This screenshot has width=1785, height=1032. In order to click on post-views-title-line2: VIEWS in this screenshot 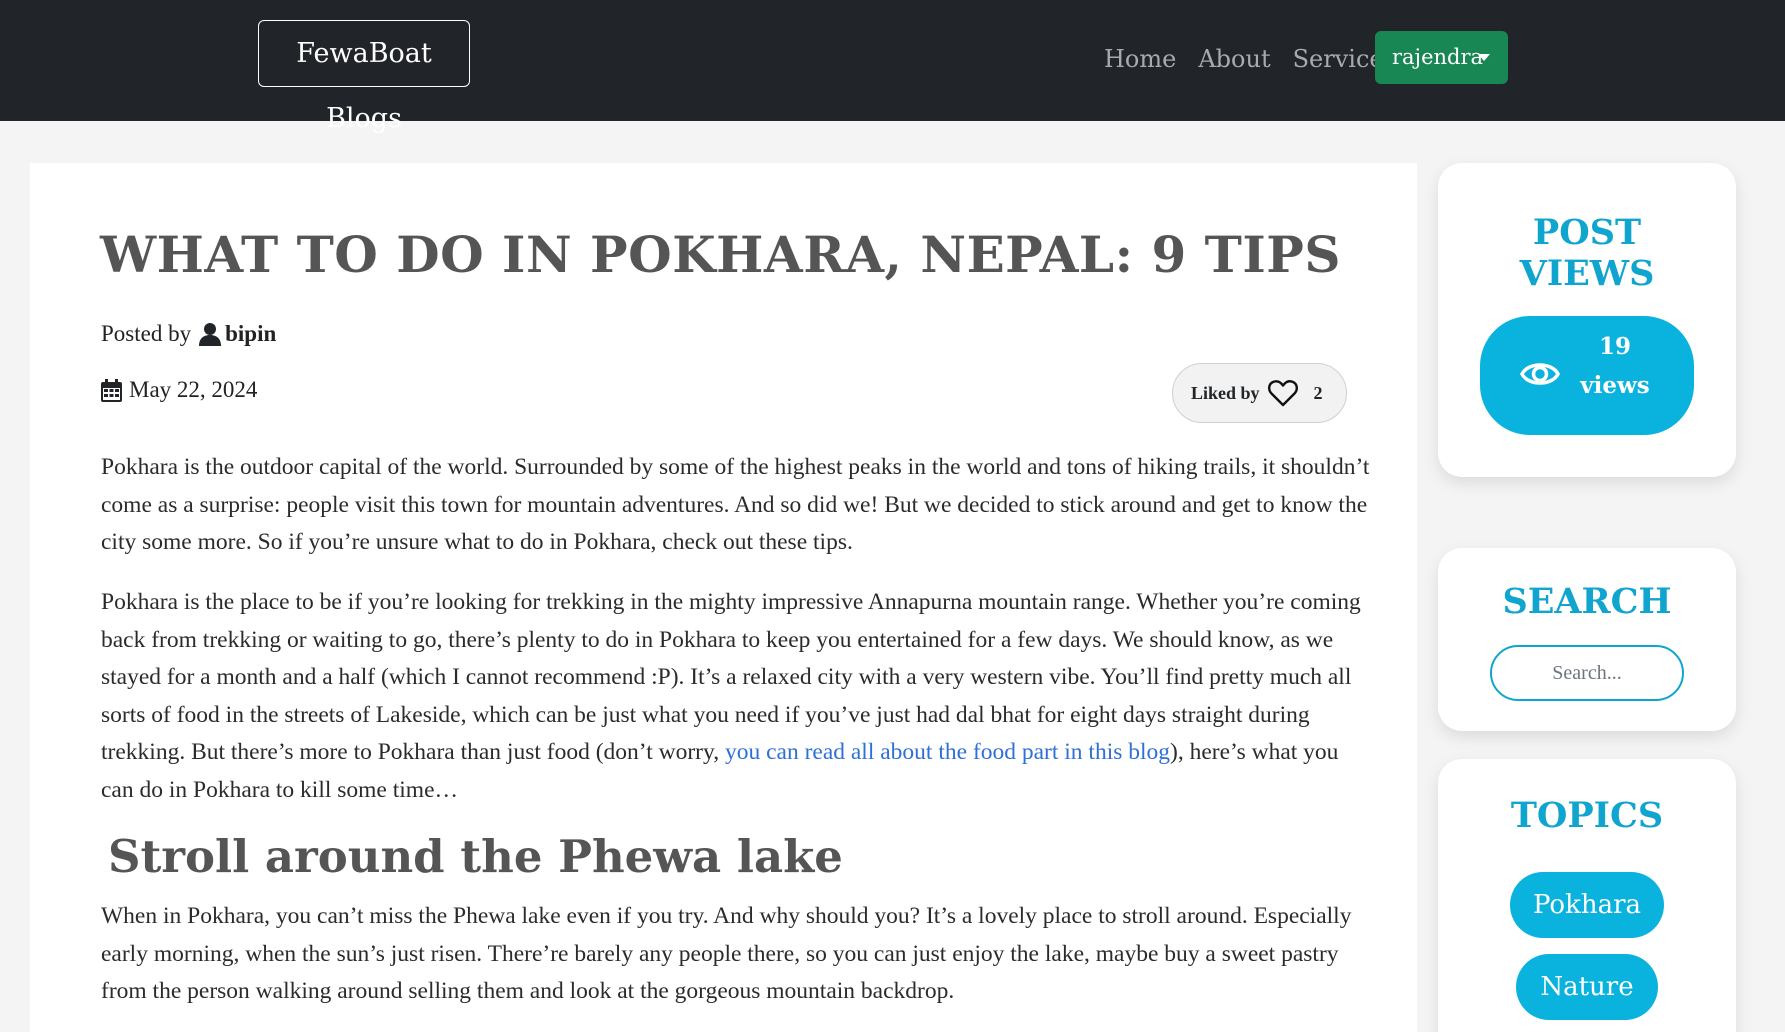, I will do `click(1587, 273)`.